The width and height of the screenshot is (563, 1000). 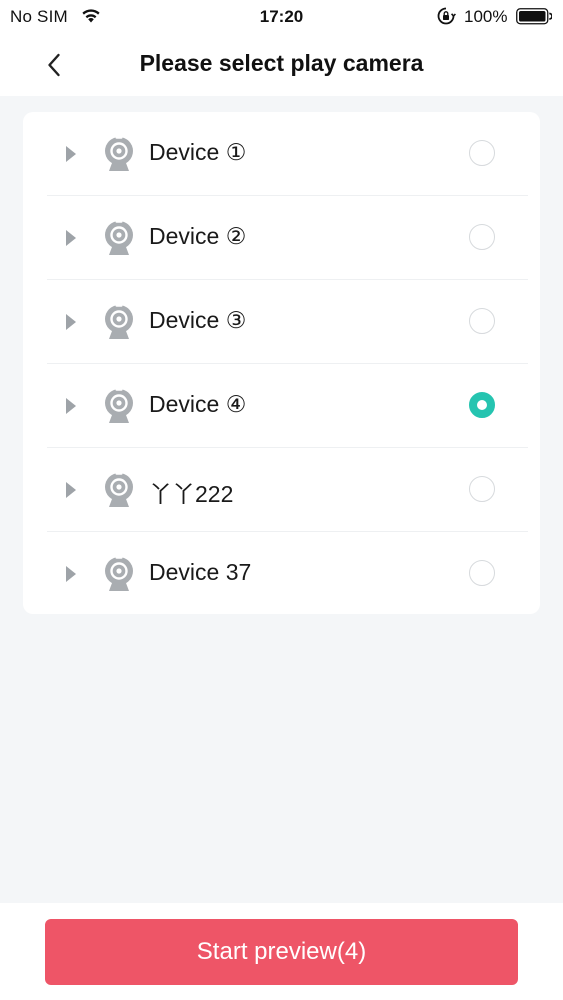 What do you see at coordinates (281, 490) in the screenshot?
I see `device-row: 丫丫222` at bounding box center [281, 490].